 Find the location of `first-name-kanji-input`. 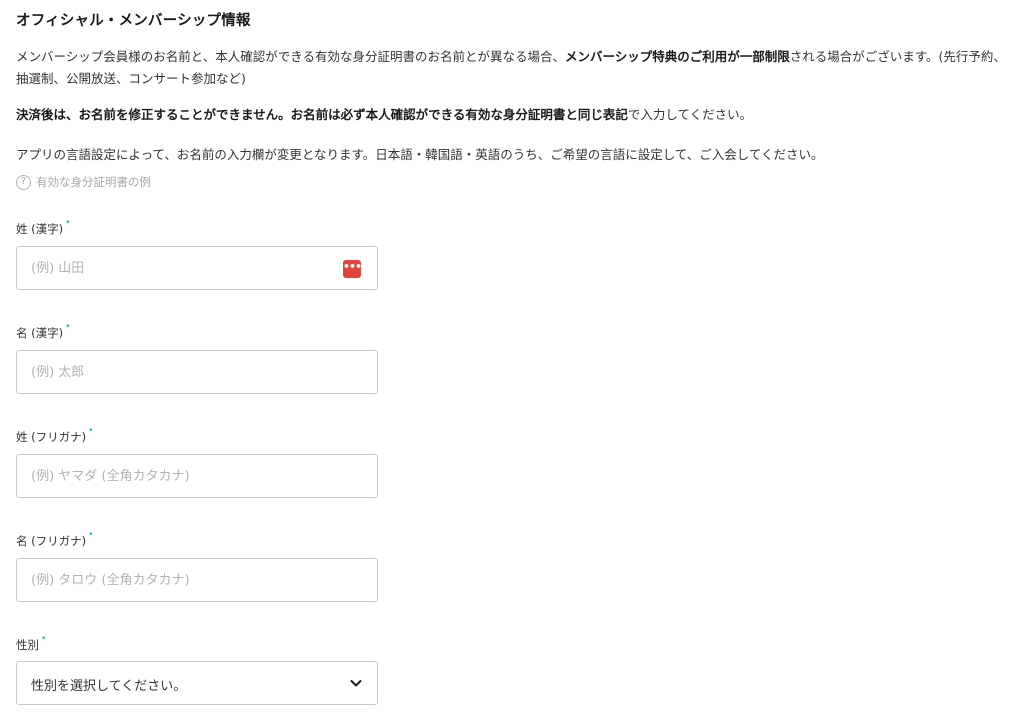

first-name-kanji-input is located at coordinates (197, 372).